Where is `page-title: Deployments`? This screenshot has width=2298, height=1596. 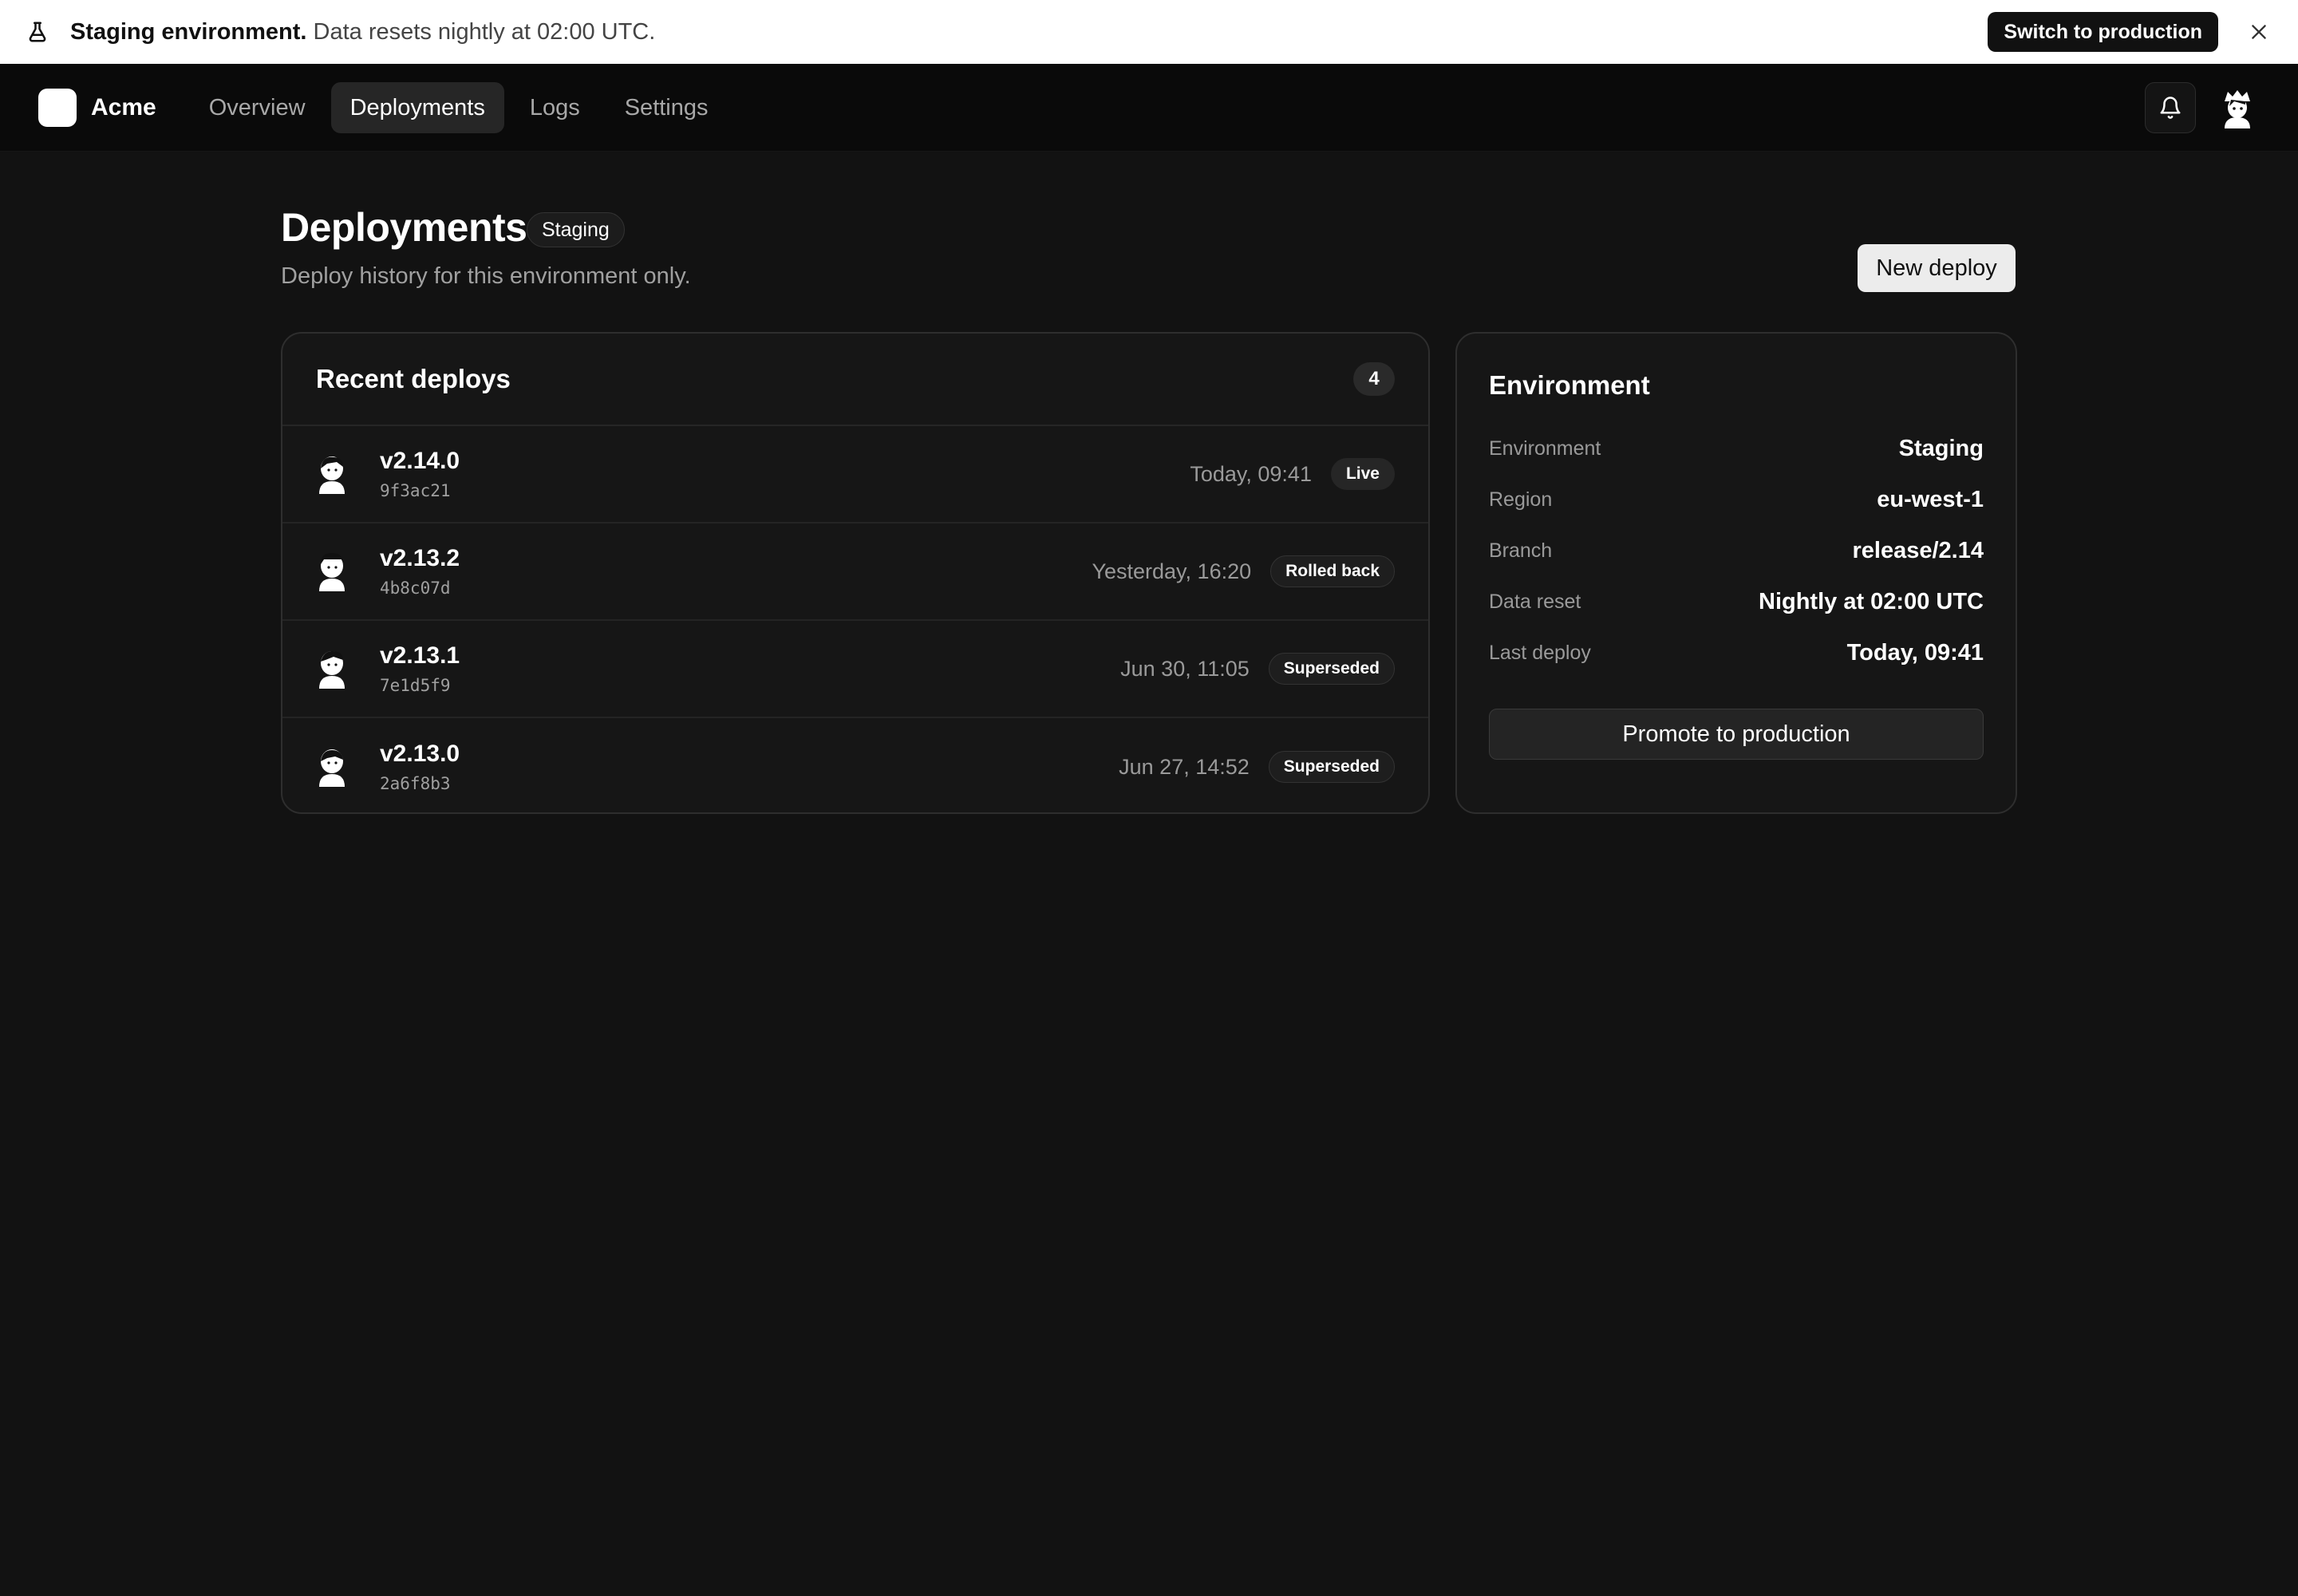 page-title: Deployments is located at coordinates (404, 227).